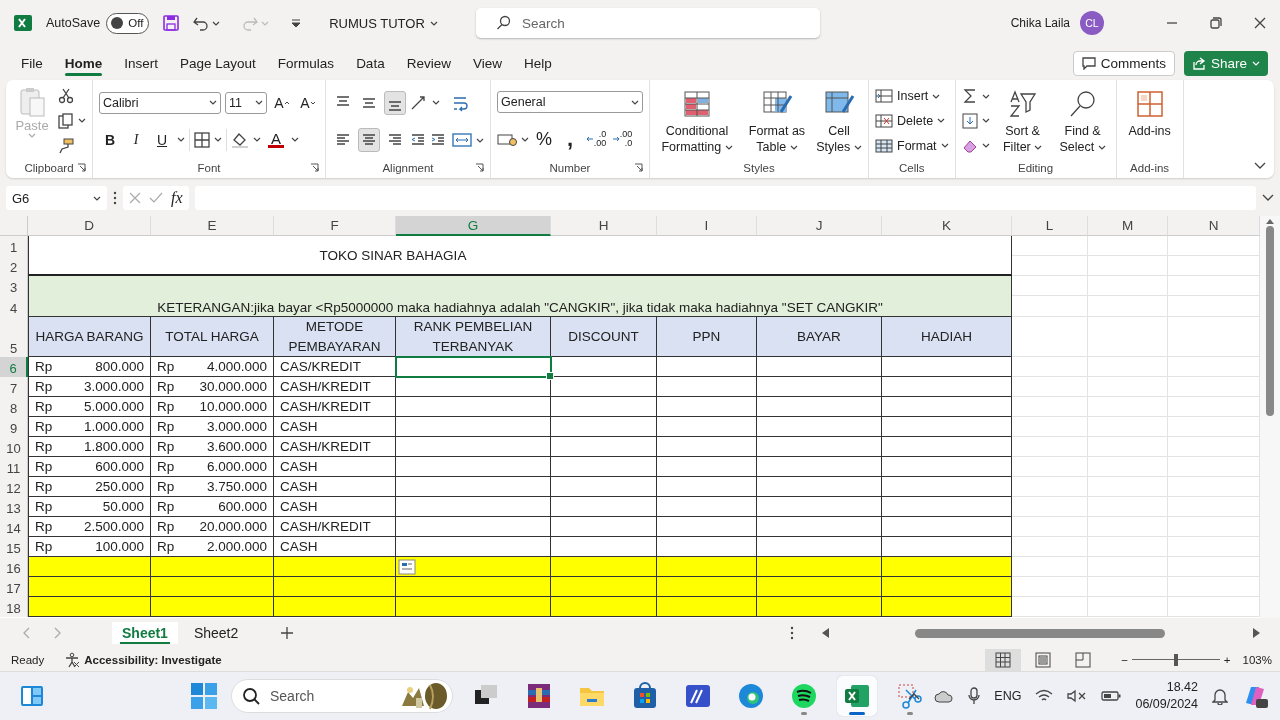  Describe the element at coordinates (544, 139) in the screenshot. I see `percent-button: %` at that location.